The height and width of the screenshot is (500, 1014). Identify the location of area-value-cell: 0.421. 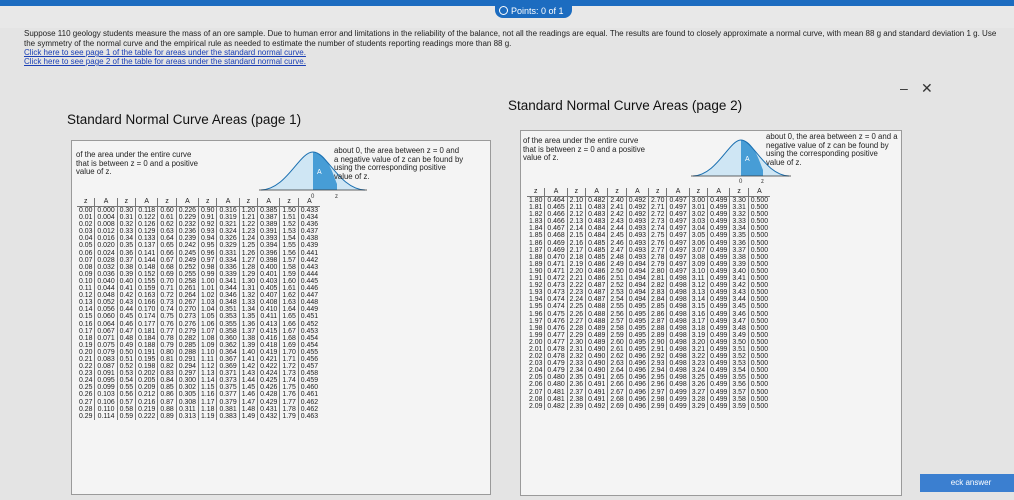
(268, 359).